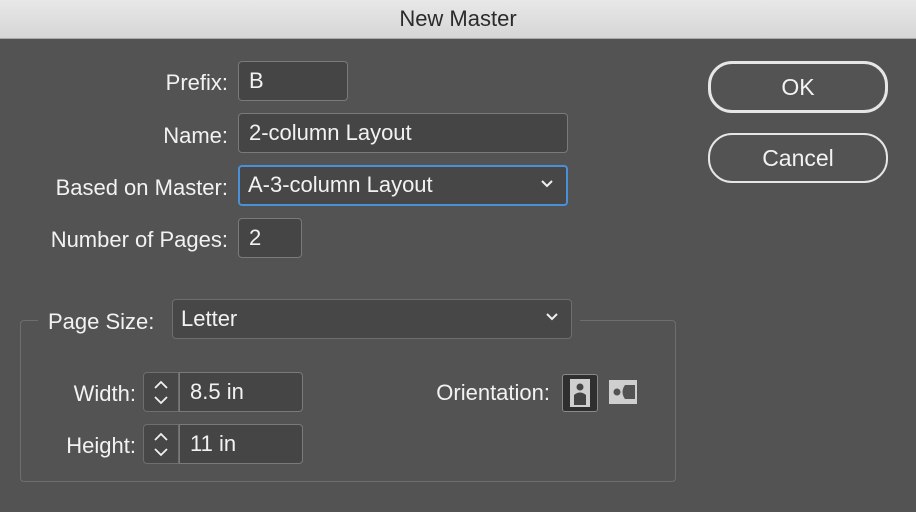  I want to click on height-label: Height:, so click(101, 445).